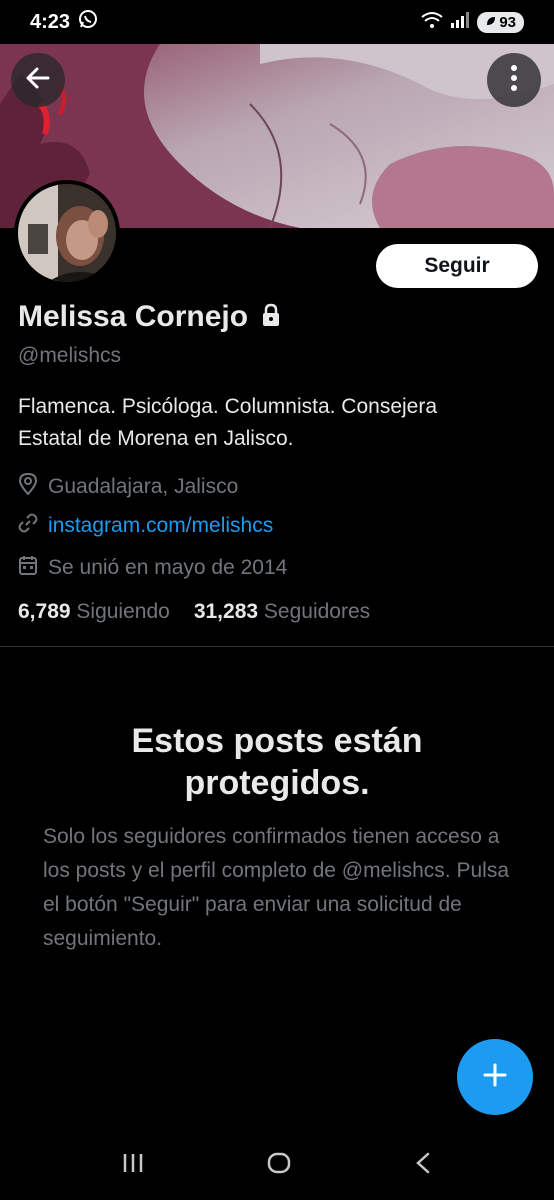 This screenshot has height=1200, width=554. What do you see at coordinates (423, 1165) in the screenshot?
I see `back-nav-icon` at bounding box center [423, 1165].